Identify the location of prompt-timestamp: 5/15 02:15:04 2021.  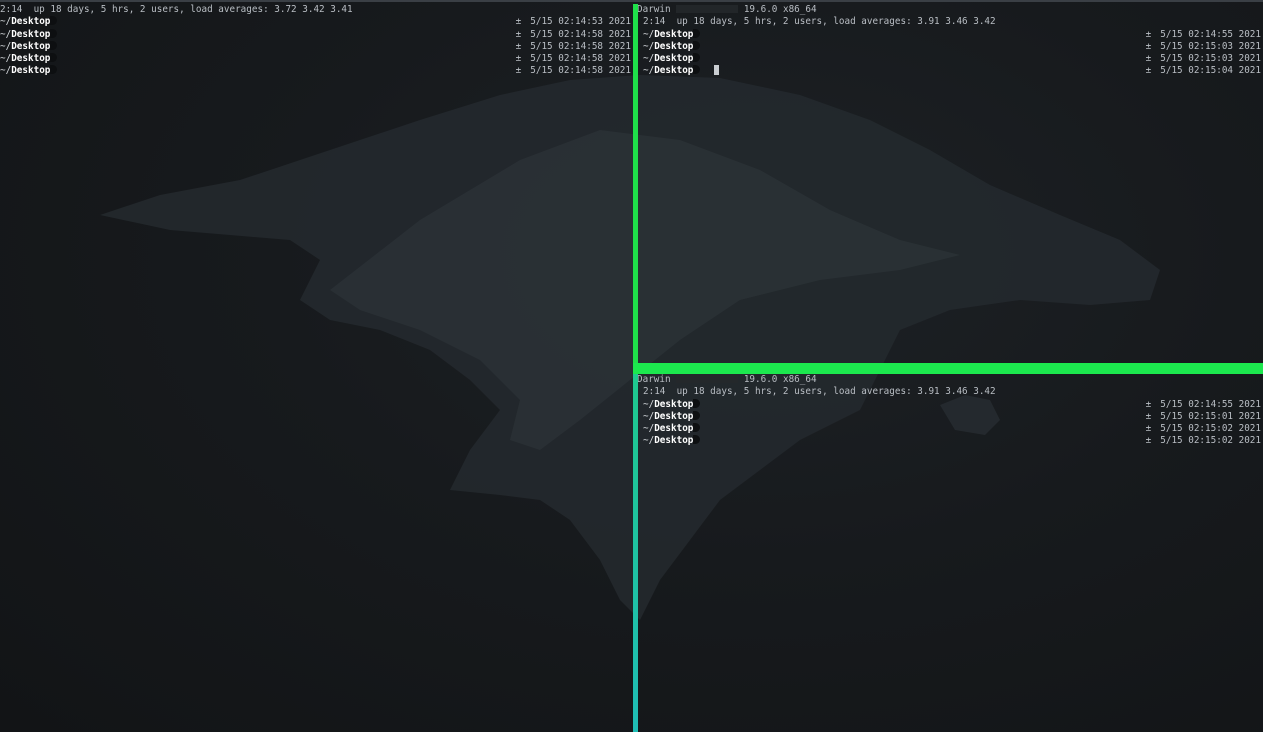
(1210, 71).